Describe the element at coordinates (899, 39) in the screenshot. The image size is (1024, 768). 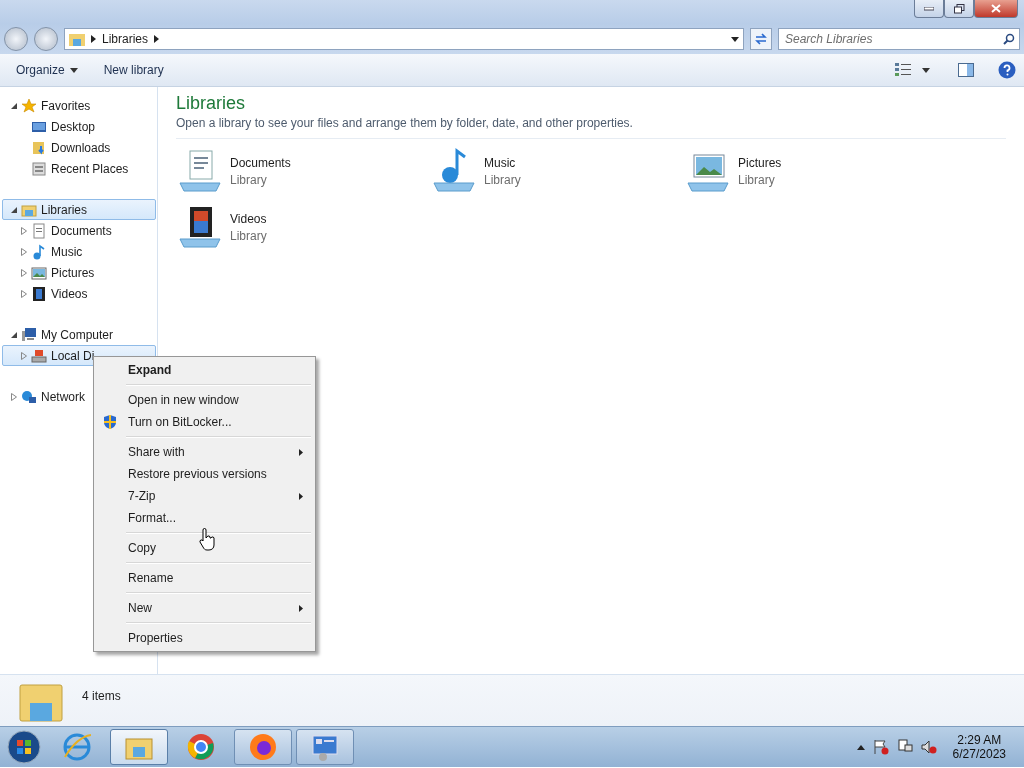
I see `search-field: Search Libraries` at that location.